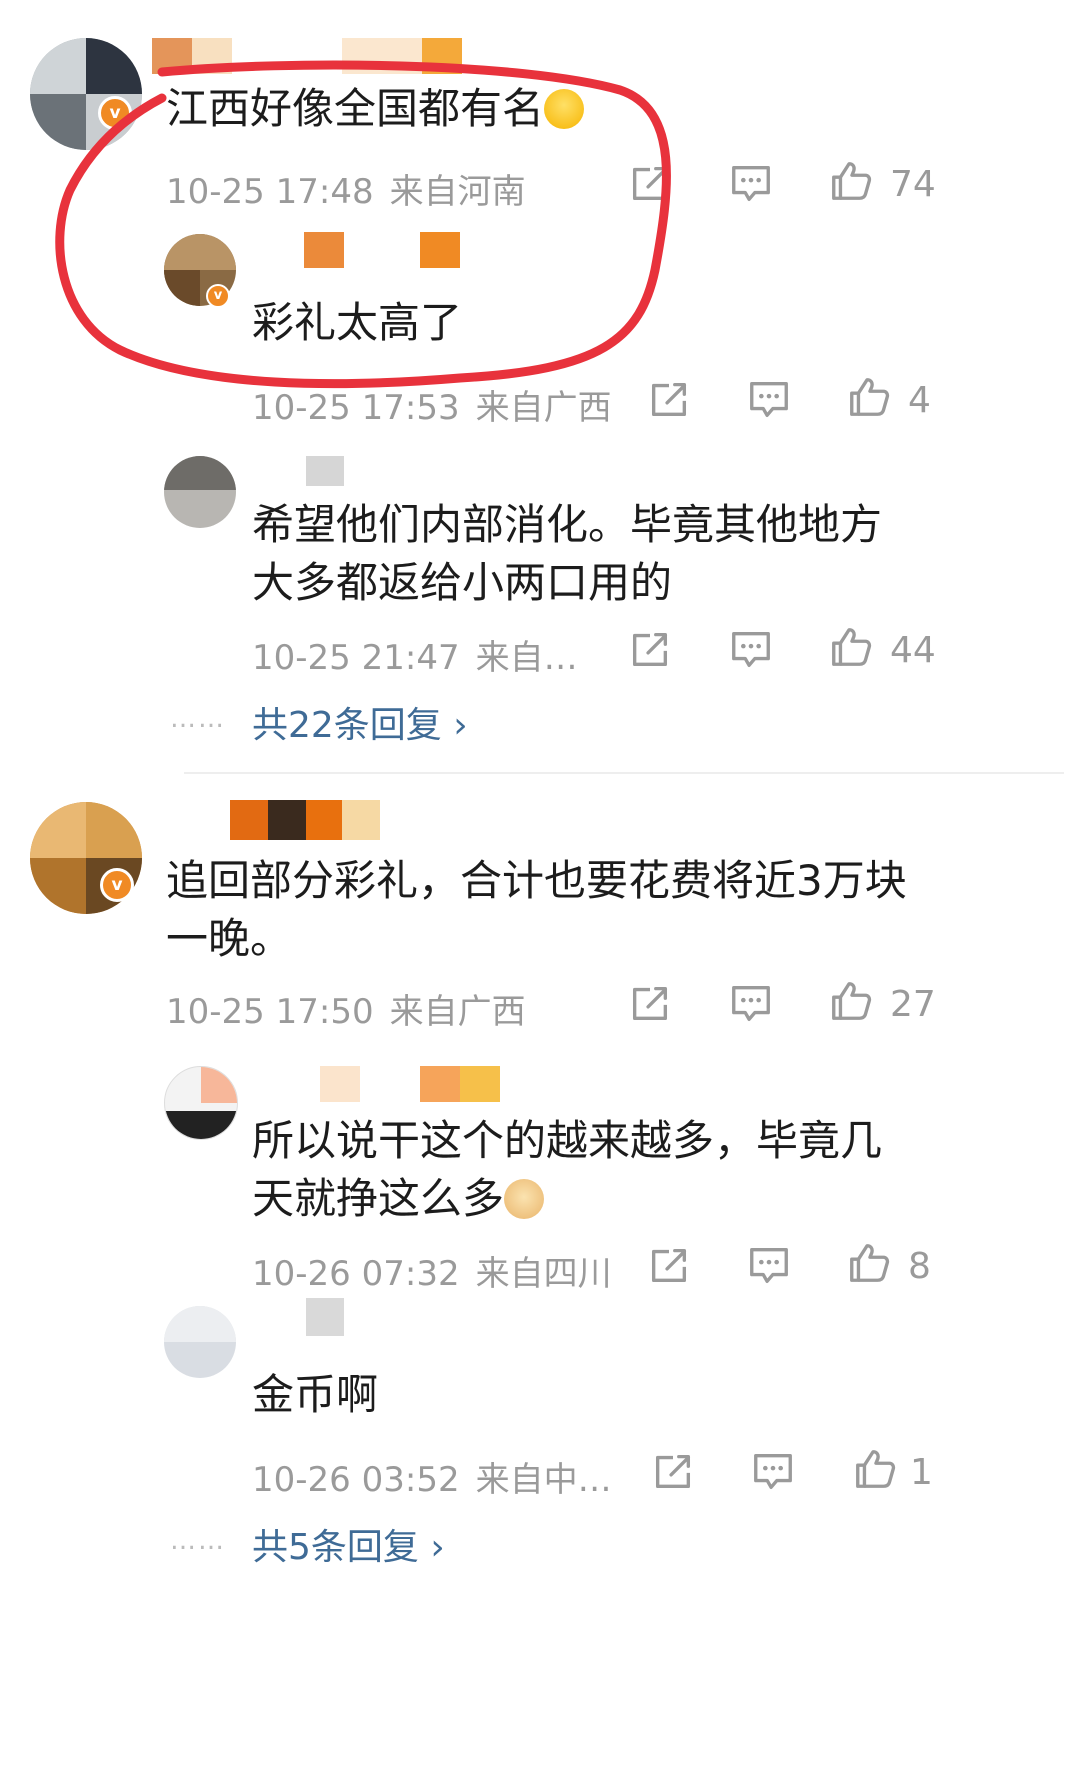 This screenshot has height=1766, width=1080. Describe the element at coordinates (919, 1266) in the screenshot. I see `like-count: 8` at that location.